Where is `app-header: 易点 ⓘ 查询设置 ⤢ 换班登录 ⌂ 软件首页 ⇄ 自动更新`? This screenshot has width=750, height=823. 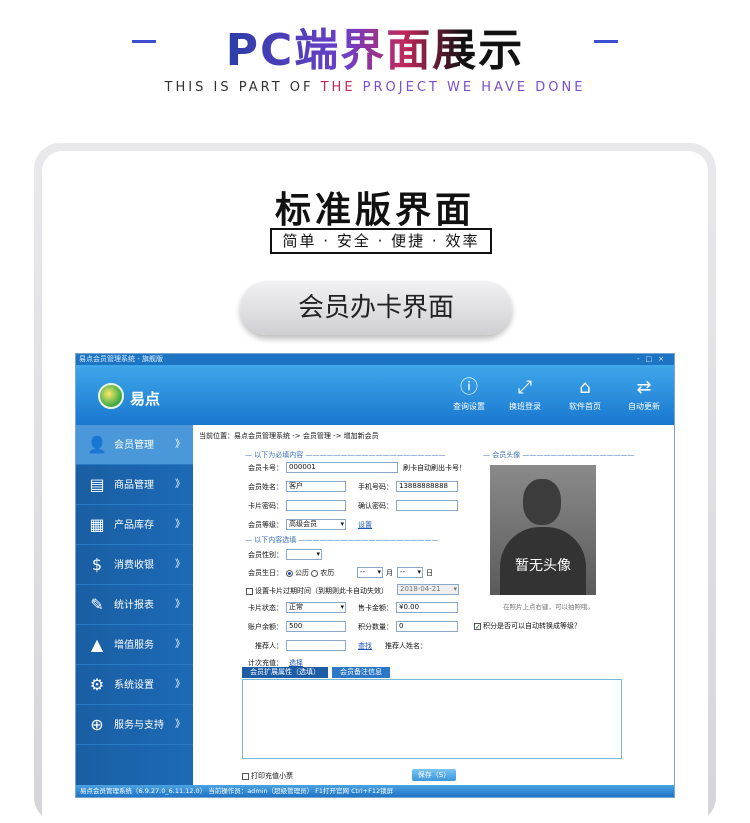
app-header: 易点 ⓘ 查询设置 ⤢ 换班登录 ⌂ 软件首页 ⇄ 自动更新 is located at coordinates (375, 395).